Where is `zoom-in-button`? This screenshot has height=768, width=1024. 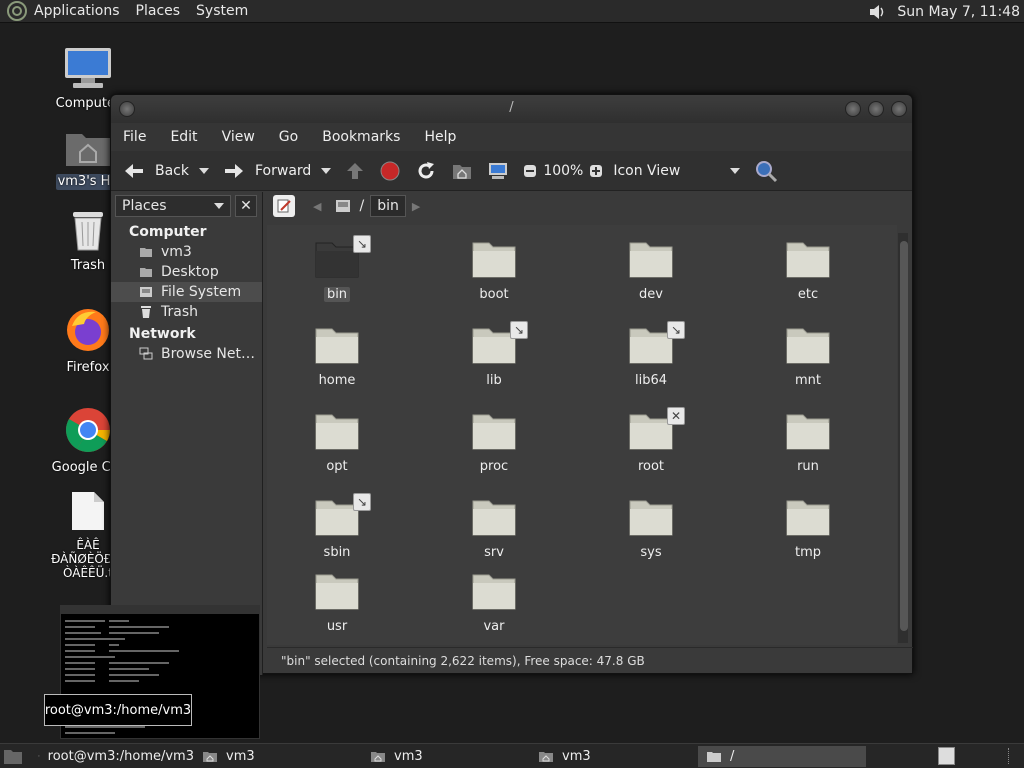
zoom-in-button is located at coordinates (596, 171).